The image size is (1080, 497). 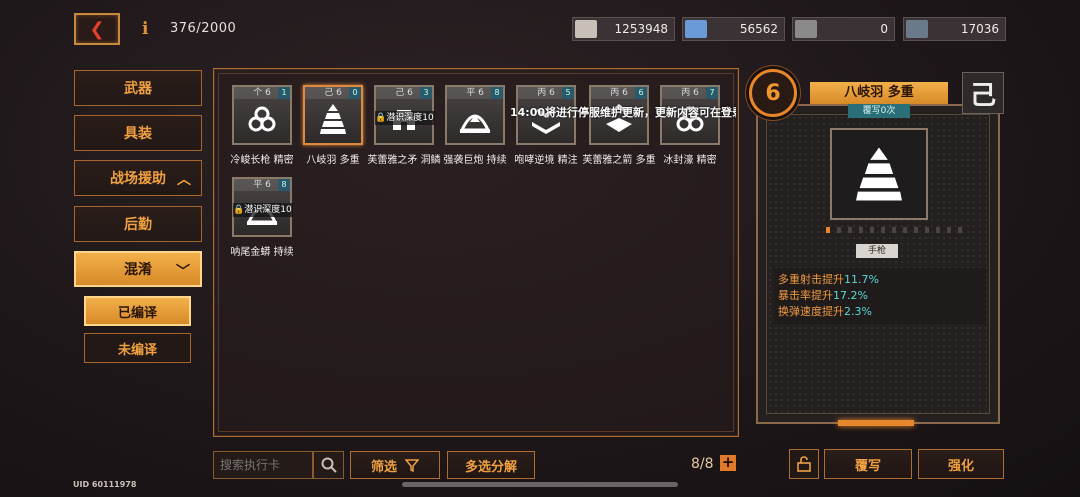 I want to click on stat-value: 2.3%, so click(x=858, y=311).